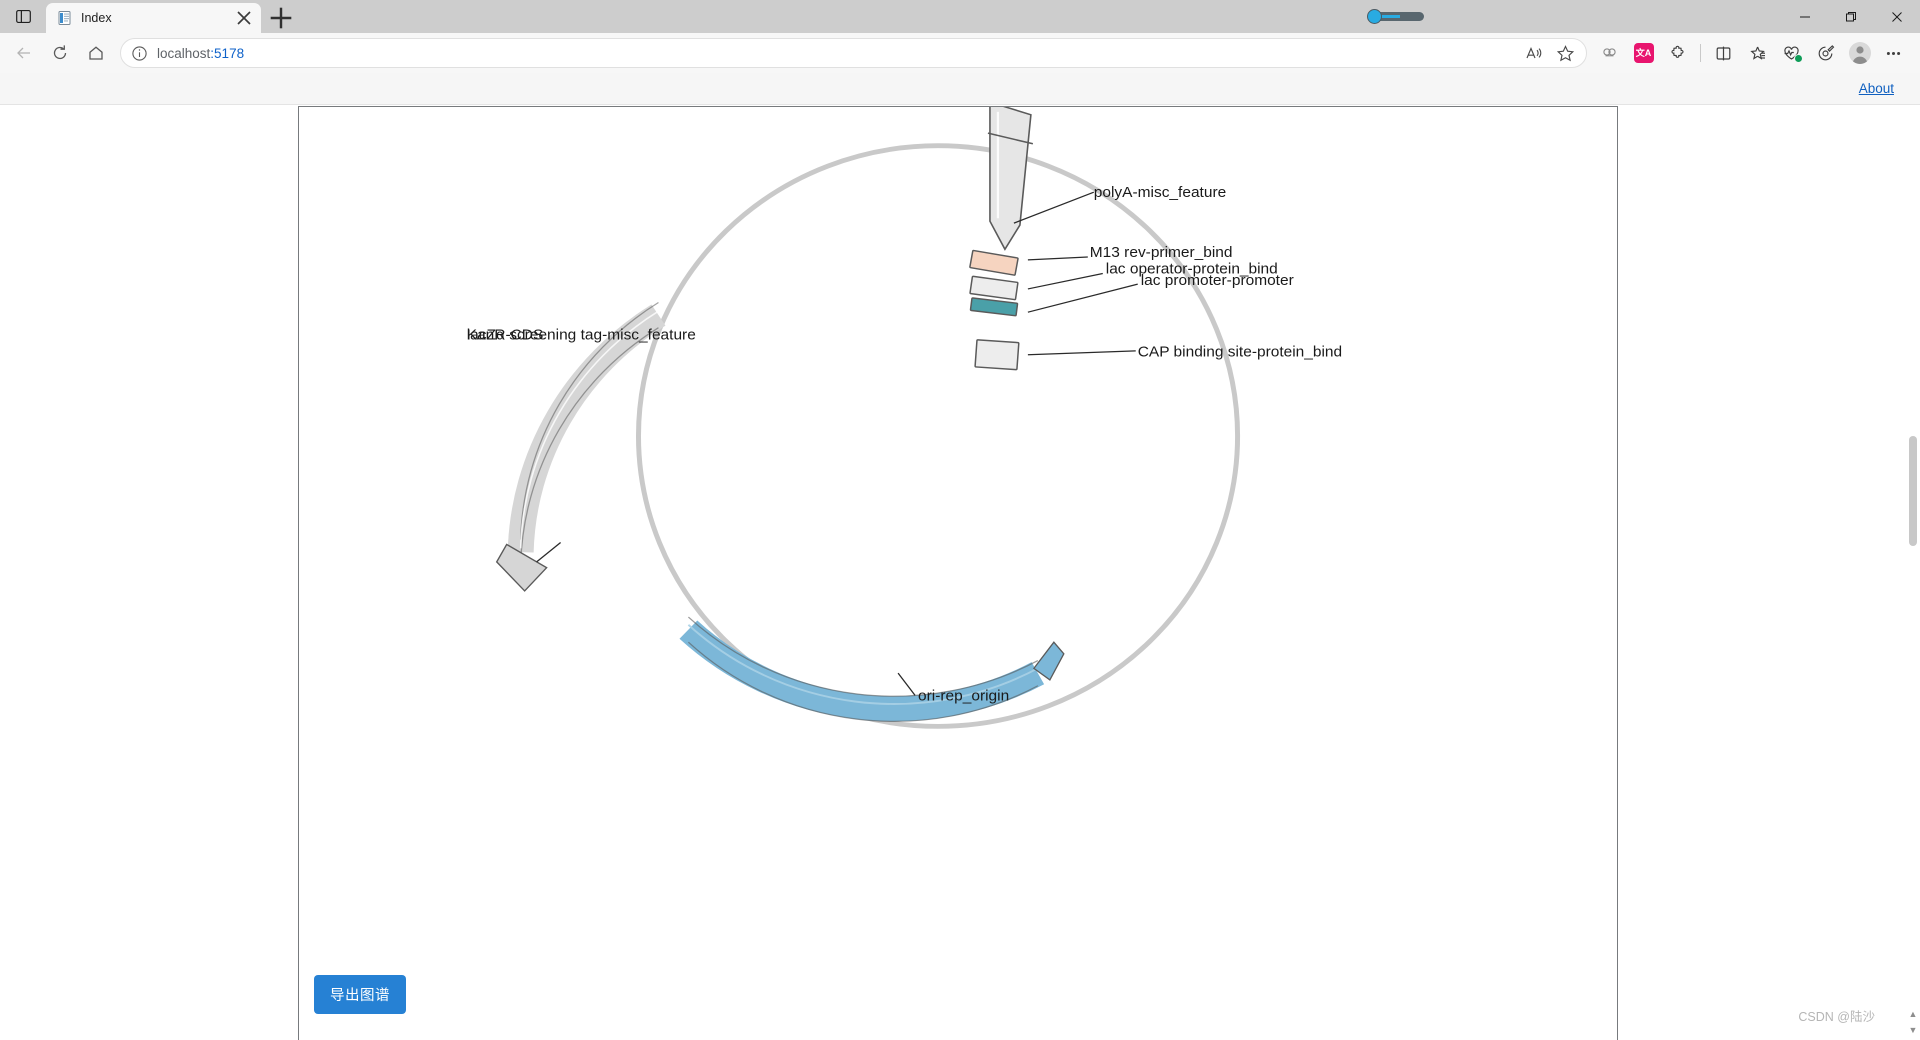 Image resolution: width=1920 pixels, height=1040 pixels. Describe the element at coordinates (994, 288) in the screenshot. I see `feature-lac-operator-protein-bind` at that location.